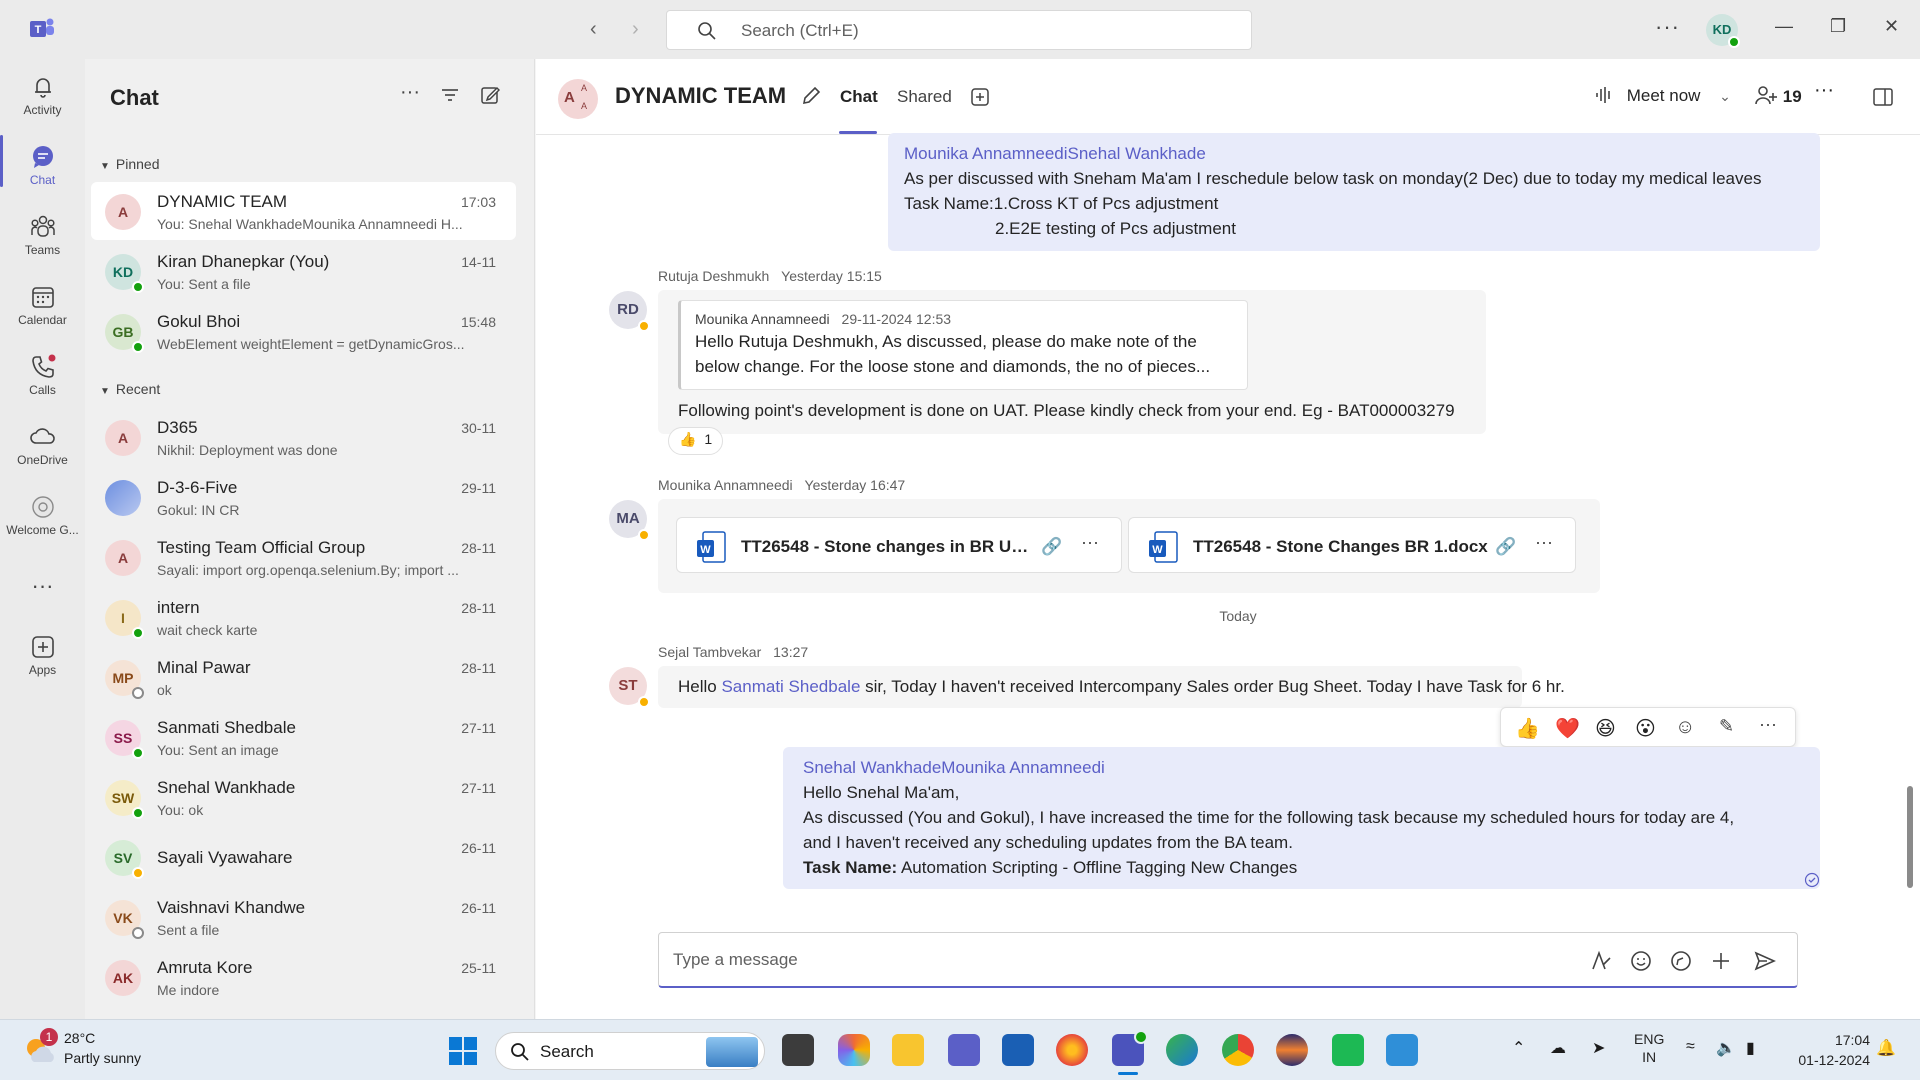  Describe the element at coordinates (1910, 837) in the screenshot. I see `scrollbar-thumb` at that location.